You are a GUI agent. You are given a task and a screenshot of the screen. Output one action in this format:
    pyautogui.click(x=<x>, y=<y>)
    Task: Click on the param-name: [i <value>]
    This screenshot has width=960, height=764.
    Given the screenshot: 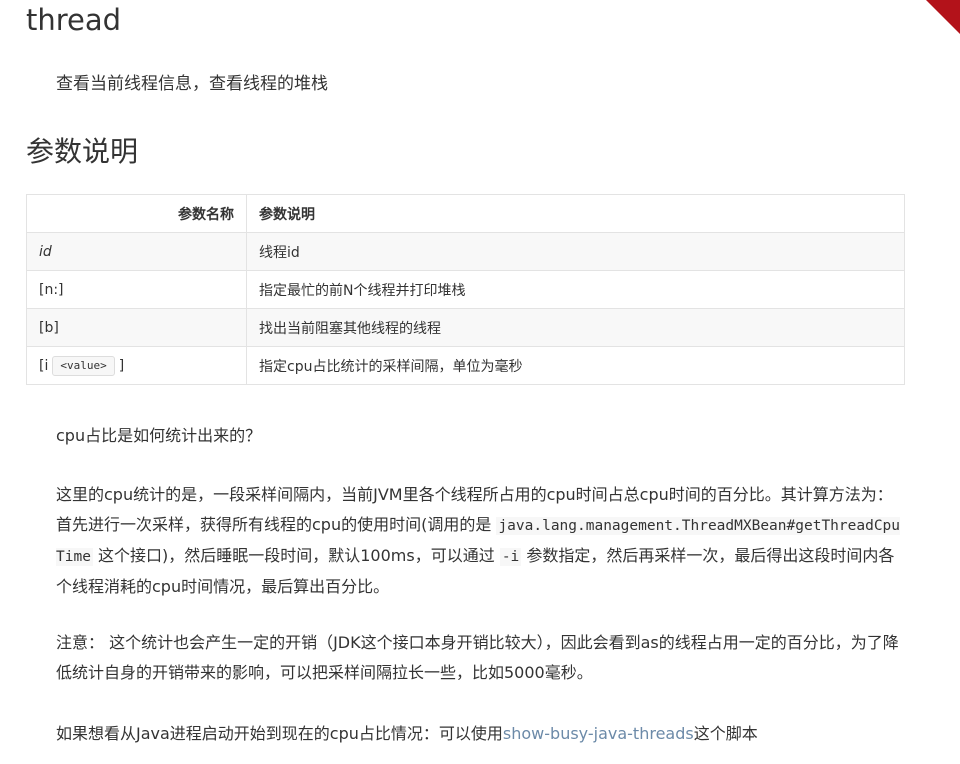 What is the action you would take?
    pyautogui.click(x=136, y=365)
    